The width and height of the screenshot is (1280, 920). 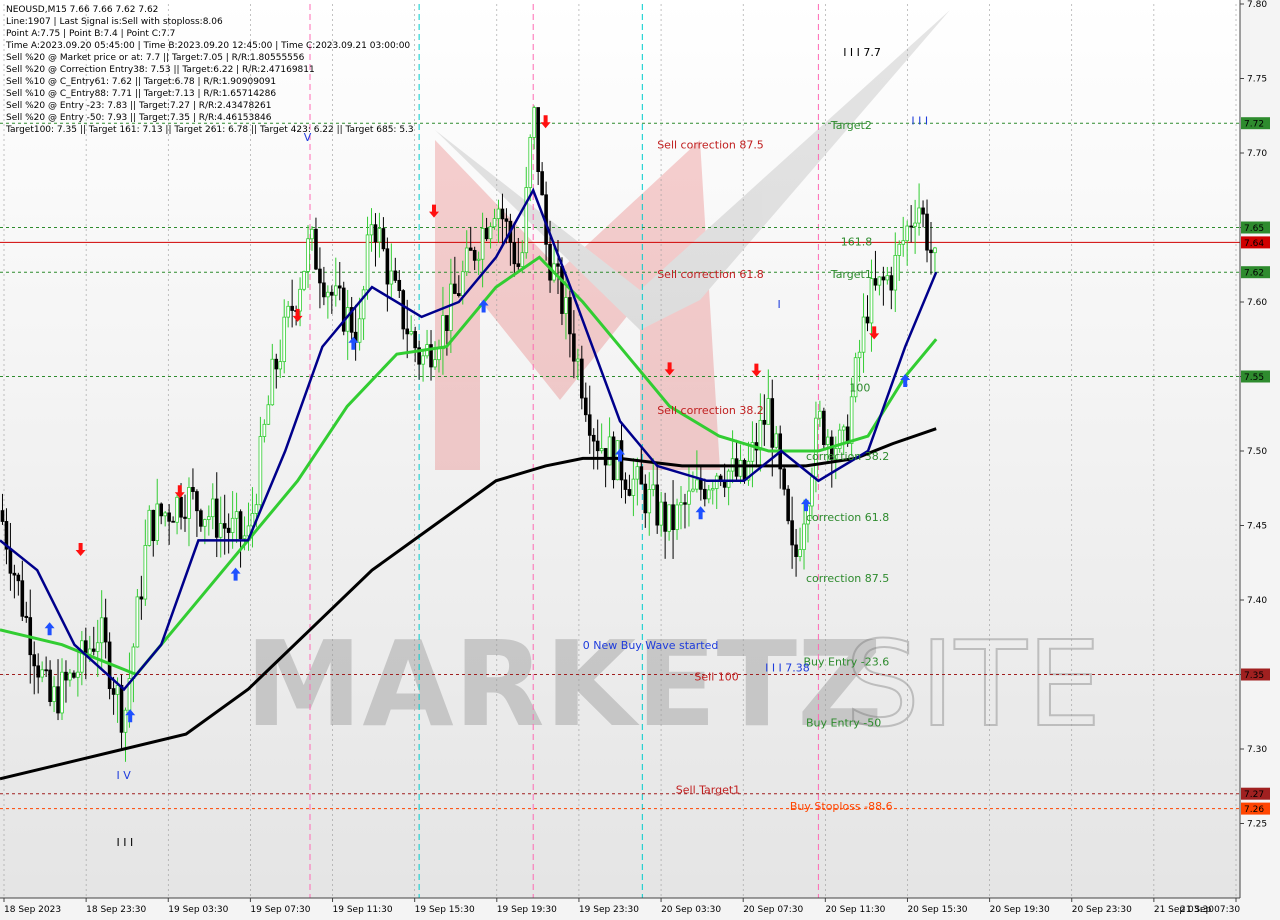 I want to click on sell-arrow-icon, so click(x=179, y=492).